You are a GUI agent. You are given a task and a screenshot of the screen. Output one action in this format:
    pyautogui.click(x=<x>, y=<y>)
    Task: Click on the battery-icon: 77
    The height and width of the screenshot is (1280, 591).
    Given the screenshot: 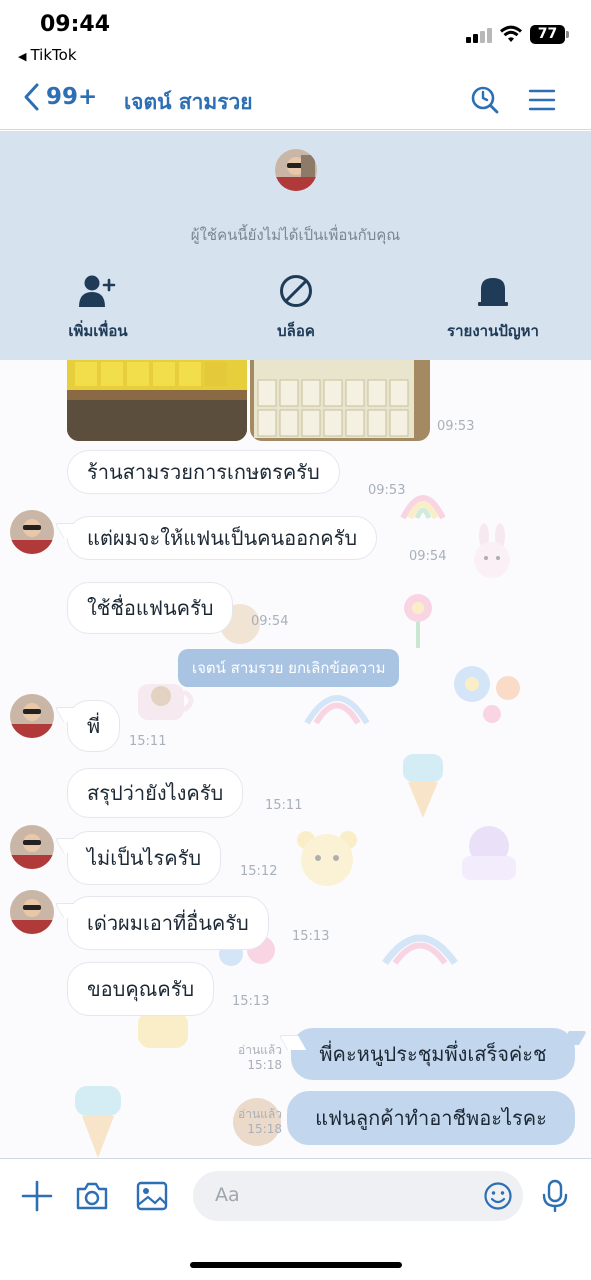 What is the action you would take?
    pyautogui.click(x=549, y=34)
    